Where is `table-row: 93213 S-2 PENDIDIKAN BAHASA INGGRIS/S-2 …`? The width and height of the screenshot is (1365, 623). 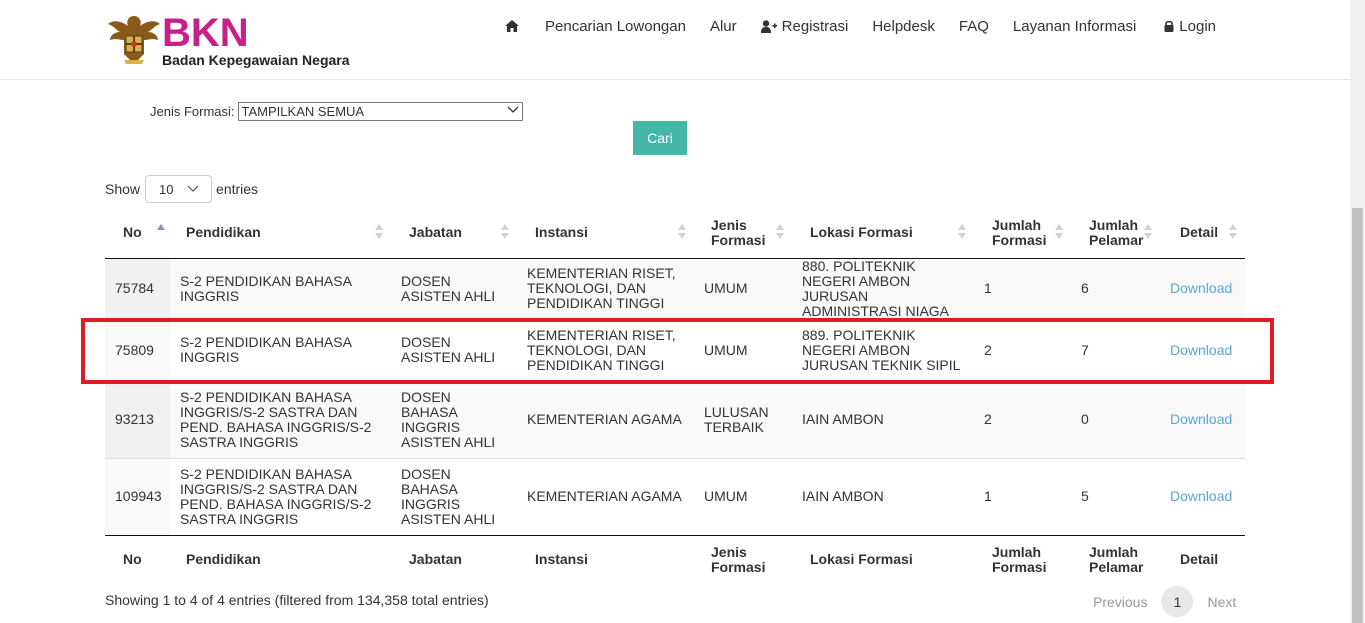
table-row: 93213 S-2 PENDIDIKAN BAHASA INGGRIS/S-2 … is located at coordinates (675, 419).